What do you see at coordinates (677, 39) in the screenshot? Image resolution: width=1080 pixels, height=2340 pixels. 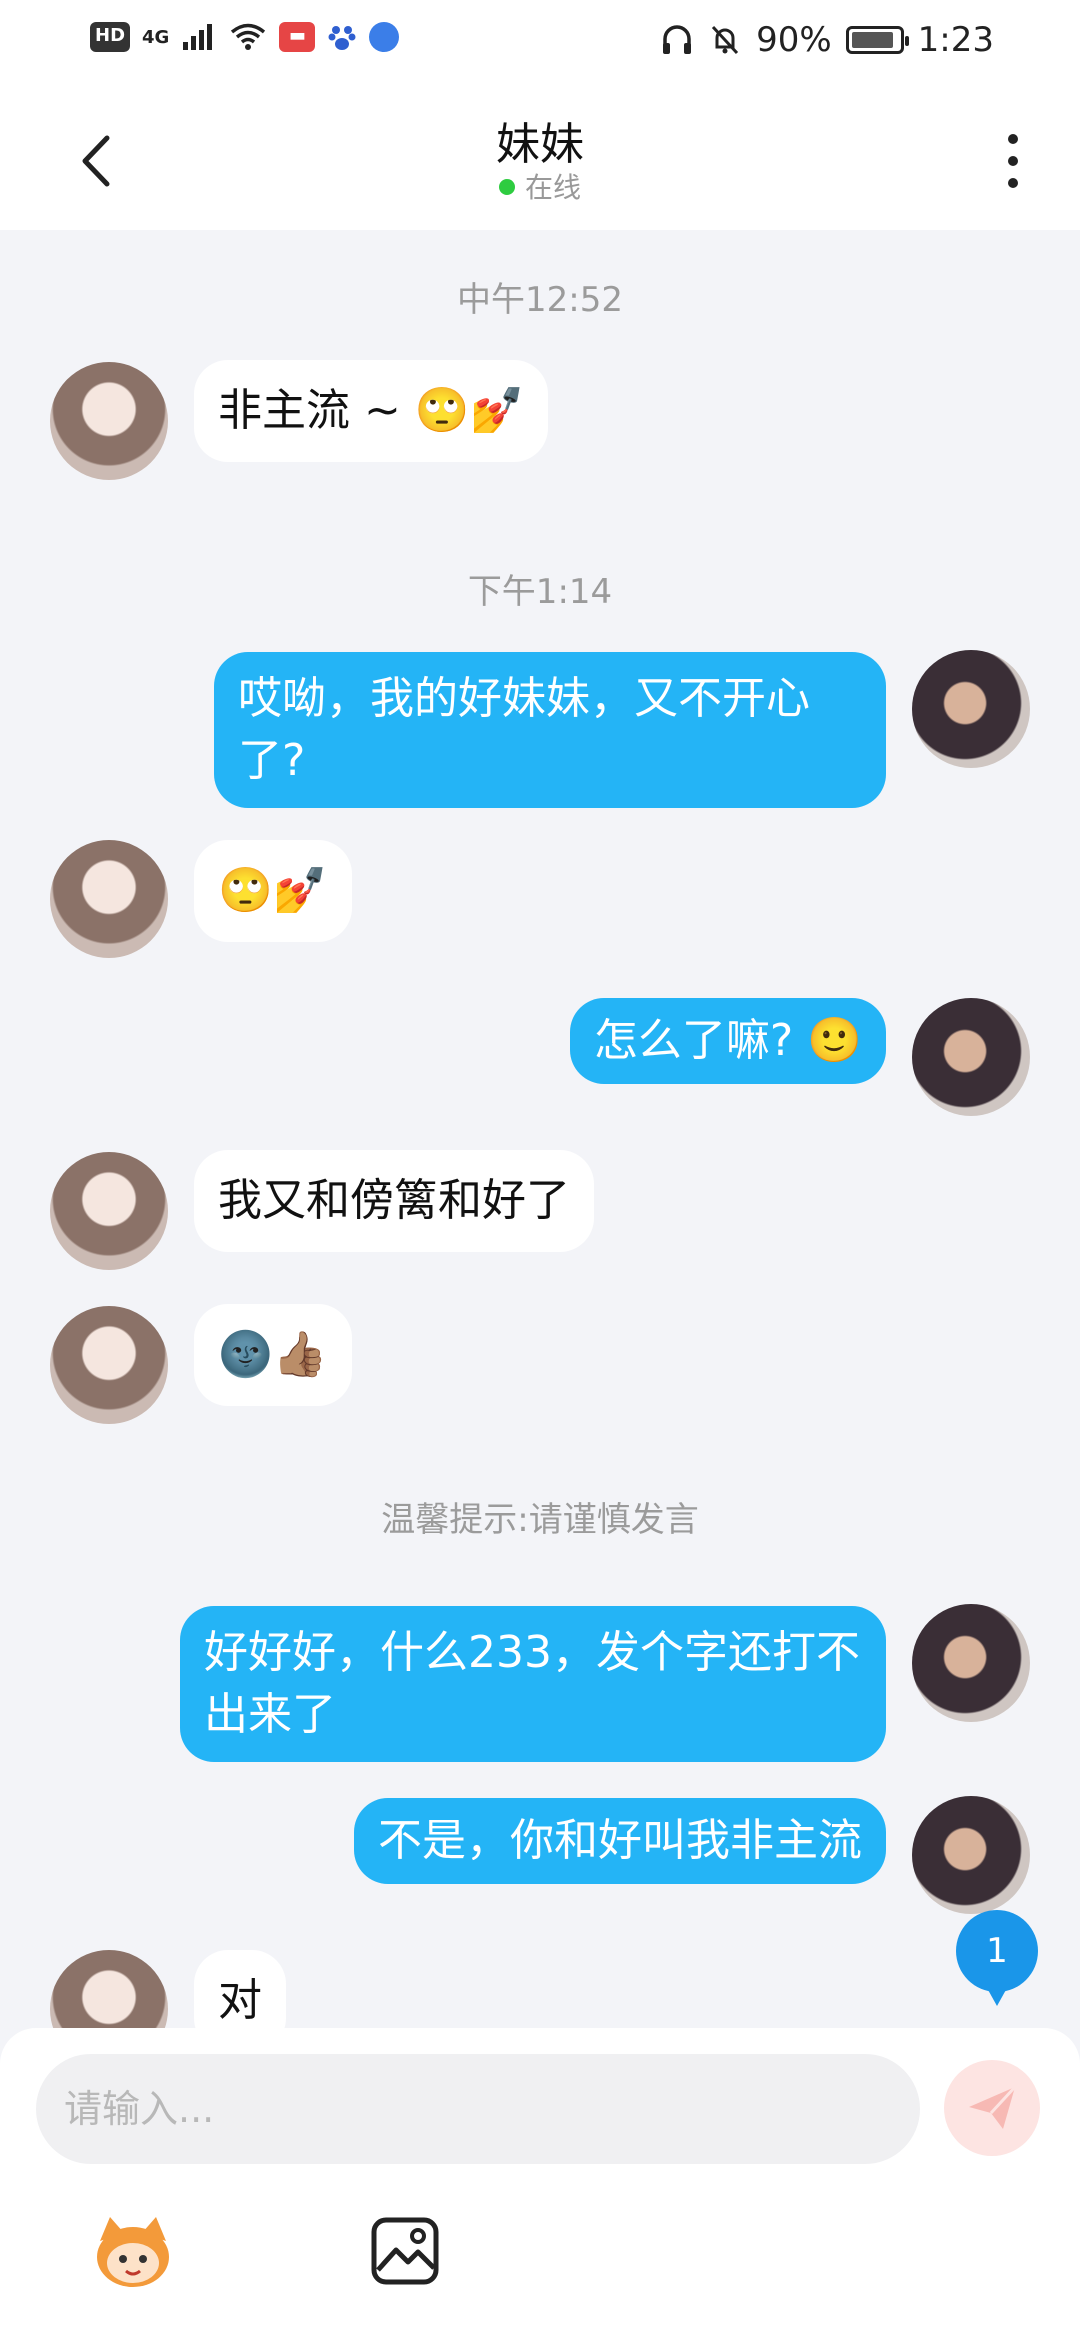 I see `headphones-icon` at bounding box center [677, 39].